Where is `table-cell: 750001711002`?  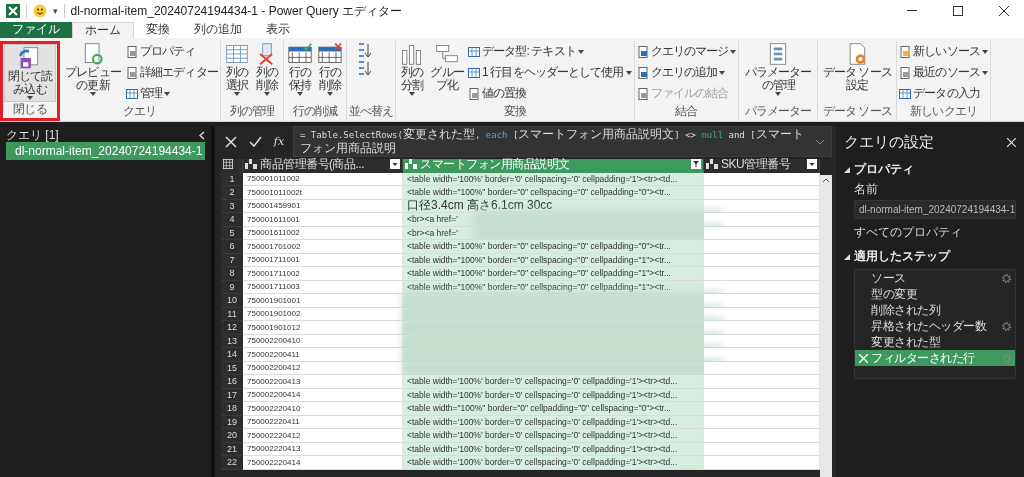 table-cell: 750001711002 is located at coordinates (323, 274).